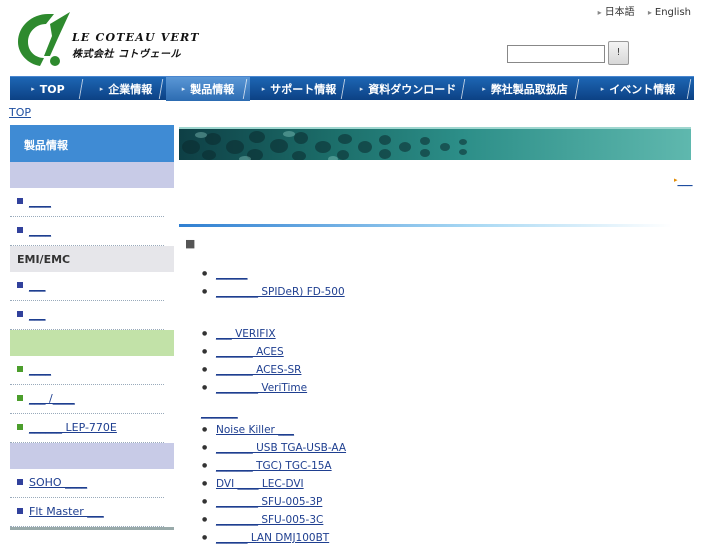  Describe the element at coordinates (246, 334) in the screenshot. I see `product-link: ___ VERIFIX` at that location.